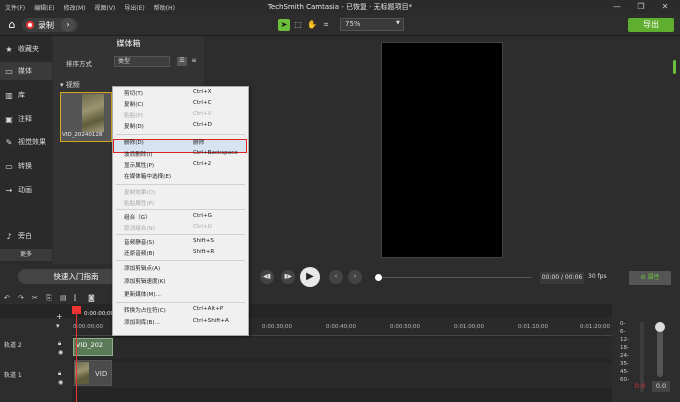 This screenshot has width=680, height=402. Describe the element at coordinates (194, 61) in the screenshot. I see `list-view-icon: ≡` at that location.